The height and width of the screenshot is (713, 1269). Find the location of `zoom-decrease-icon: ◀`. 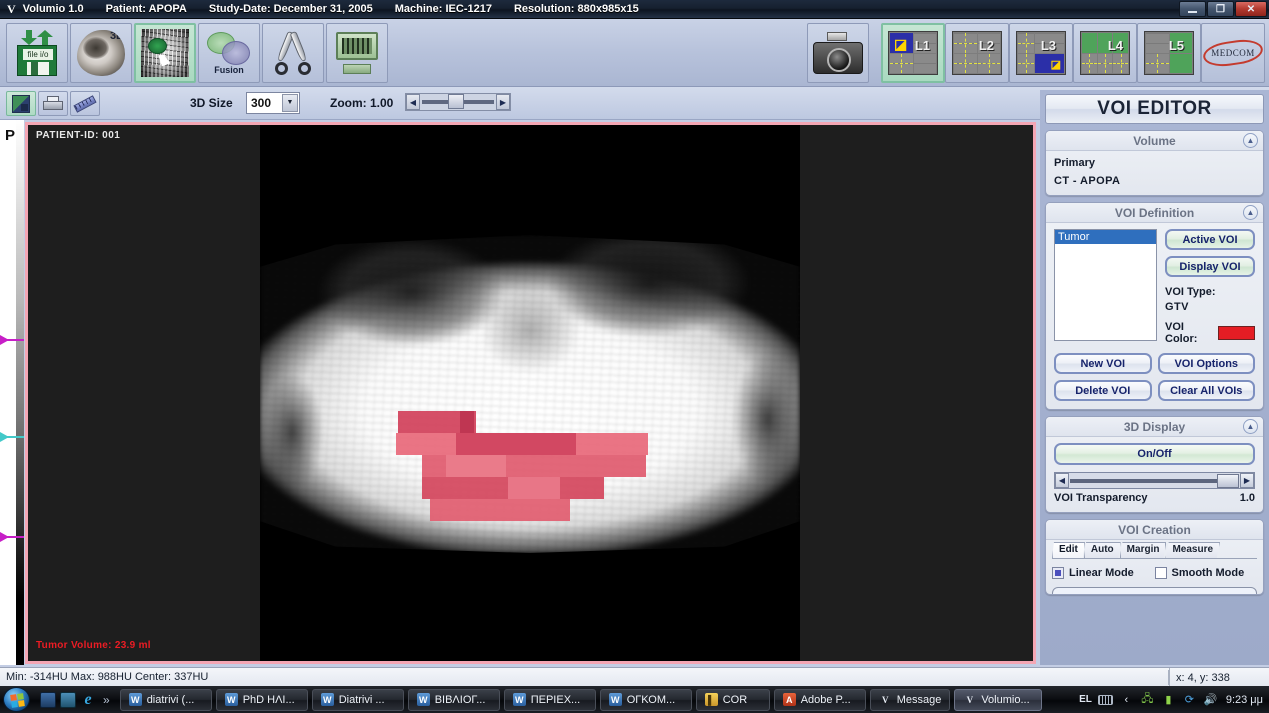

zoom-decrease-icon: ◀ is located at coordinates (413, 102).